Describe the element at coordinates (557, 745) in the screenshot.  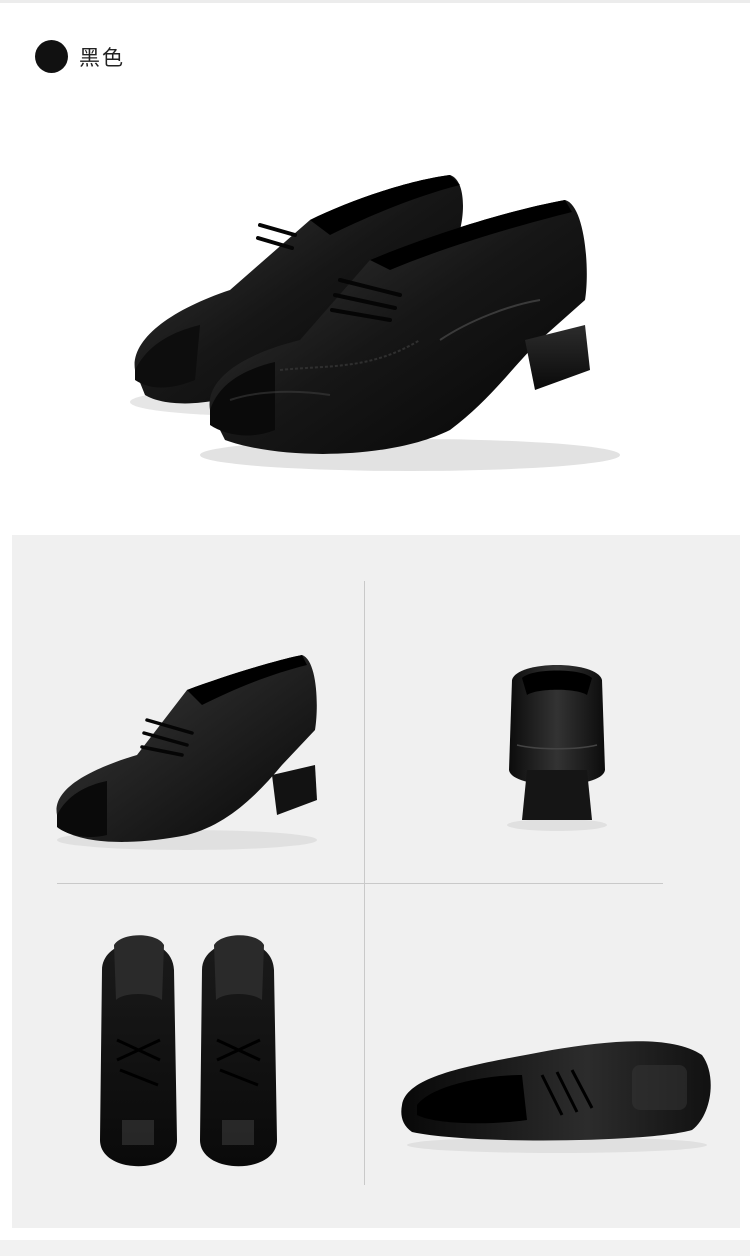
I see `back-view-image` at that location.